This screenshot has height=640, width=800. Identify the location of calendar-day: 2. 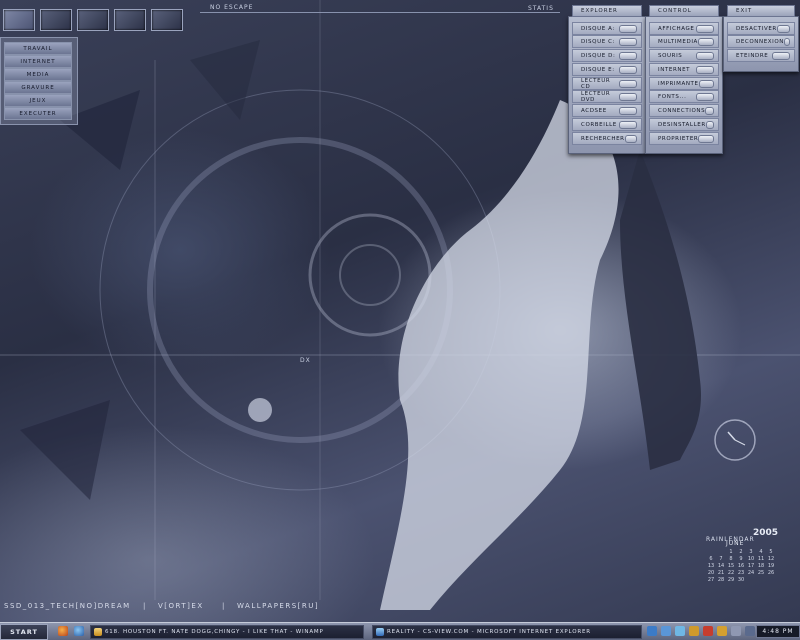
(741, 552).